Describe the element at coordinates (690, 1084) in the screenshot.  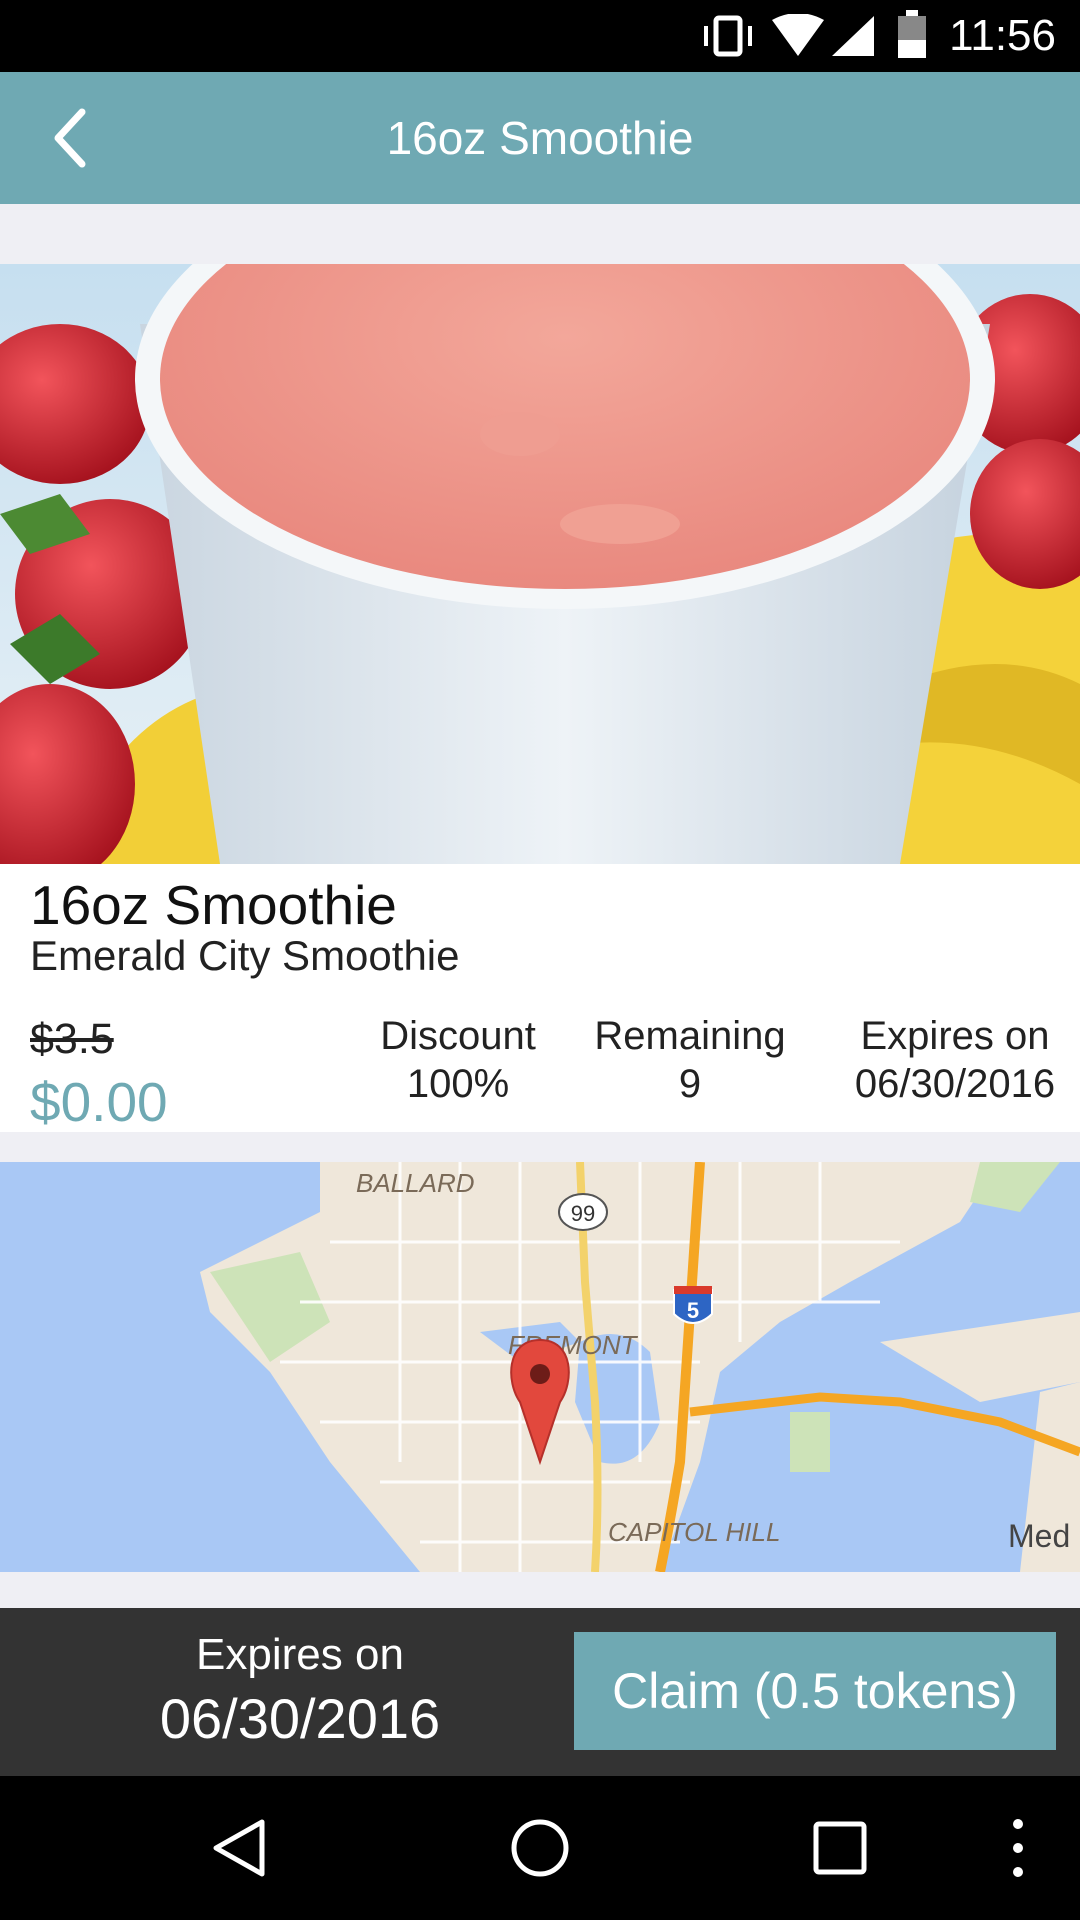
I see `remaining-value: 9` at that location.